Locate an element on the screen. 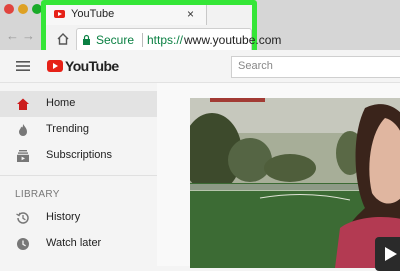 The width and height of the screenshot is (400, 271). browser-toolbar: Secure https:// www.youtube.com is located at coordinates (163, 39).